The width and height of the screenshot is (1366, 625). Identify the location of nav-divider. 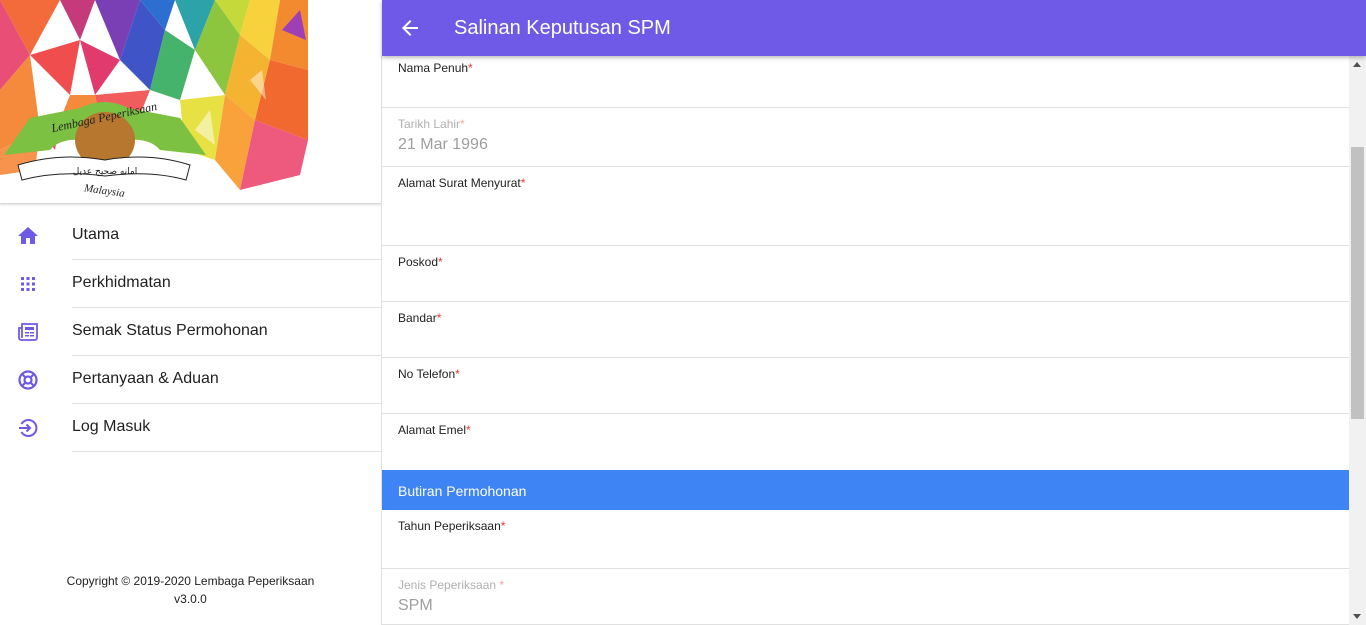
(226, 451).